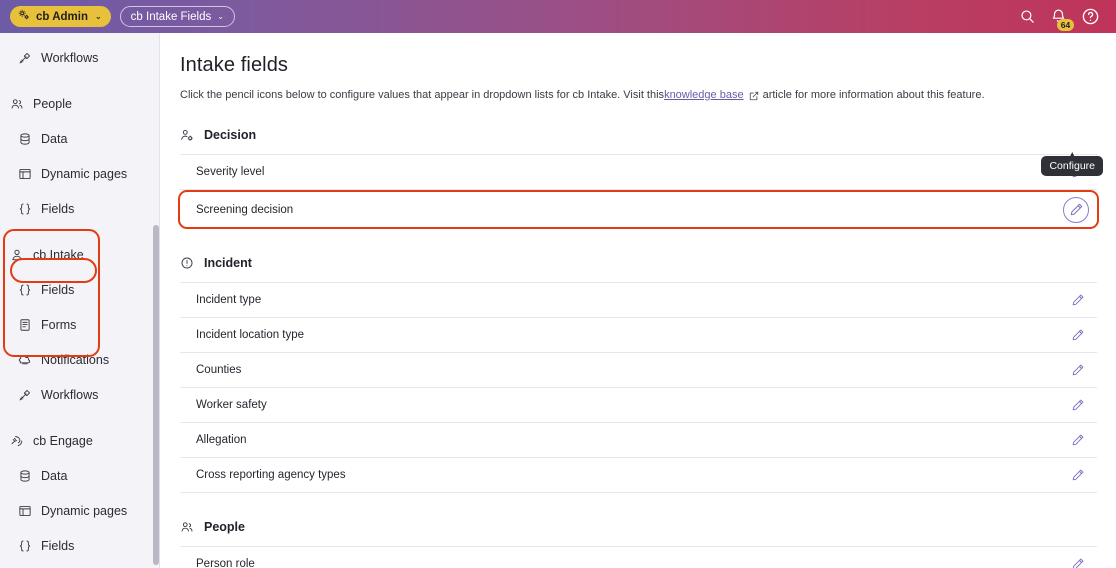 This screenshot has height=568, width=1116. Describe the element at coordinates (1090, 16) in the screenshot. I see `help-circle-icon` at that location.